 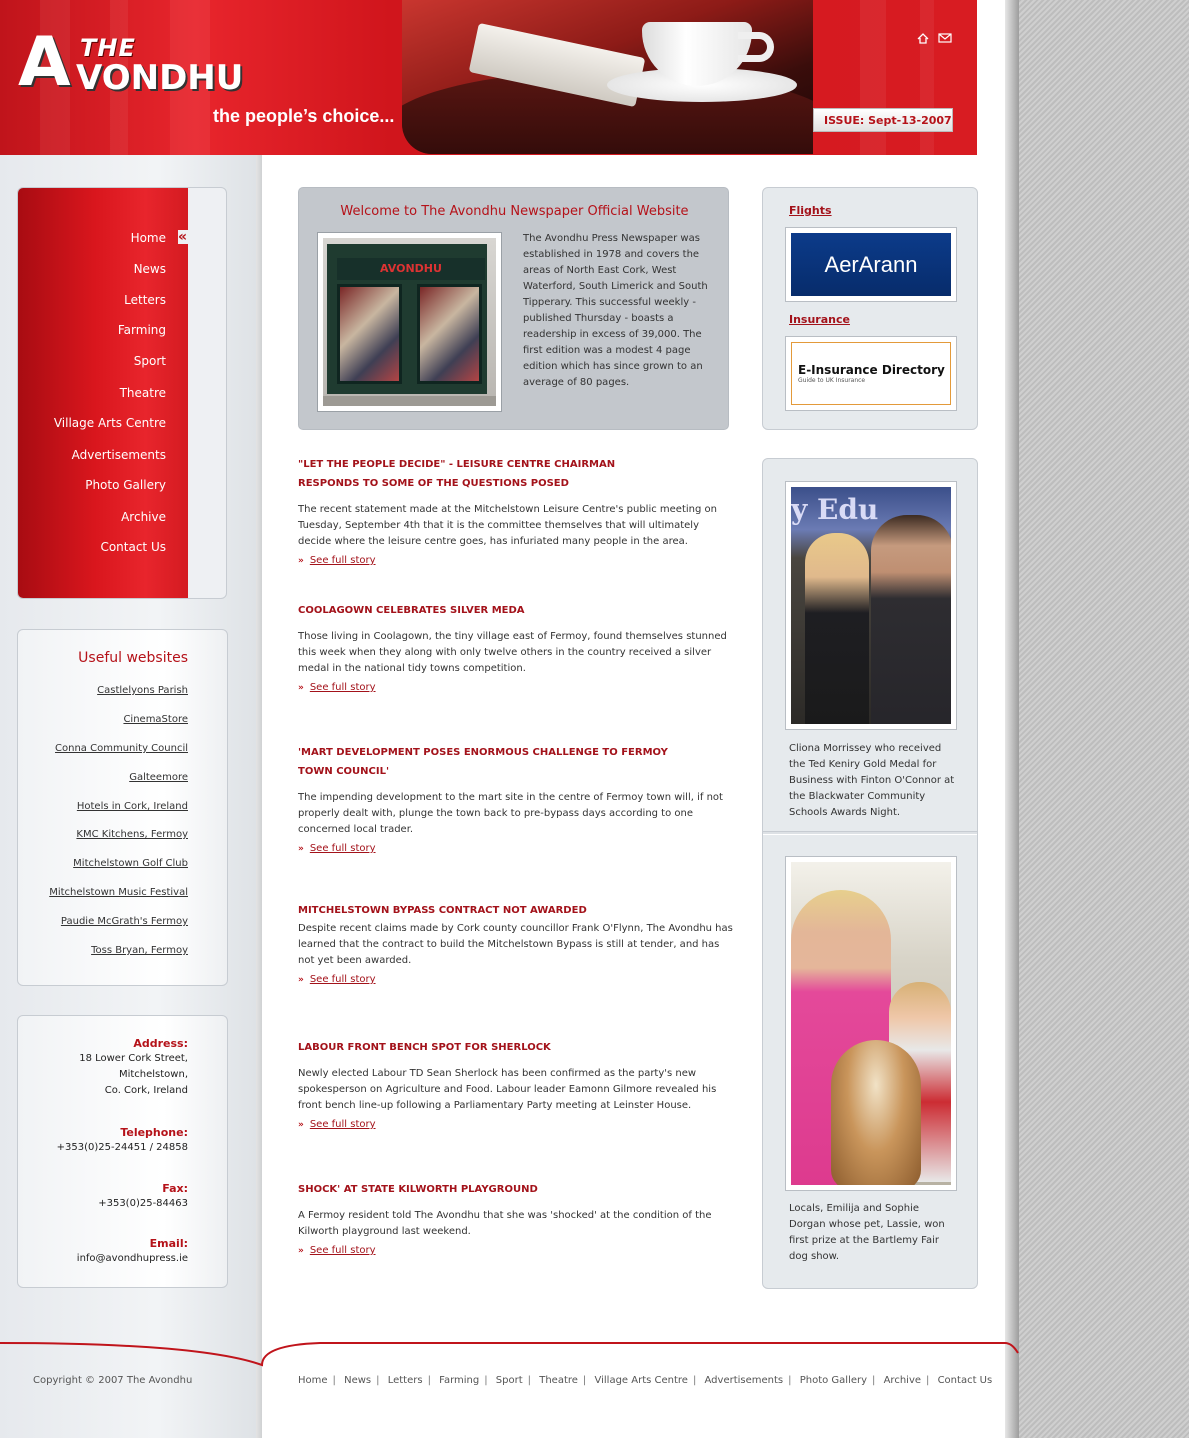 I want to click on insurance-label: Insurance, so click(x=819, y=319).